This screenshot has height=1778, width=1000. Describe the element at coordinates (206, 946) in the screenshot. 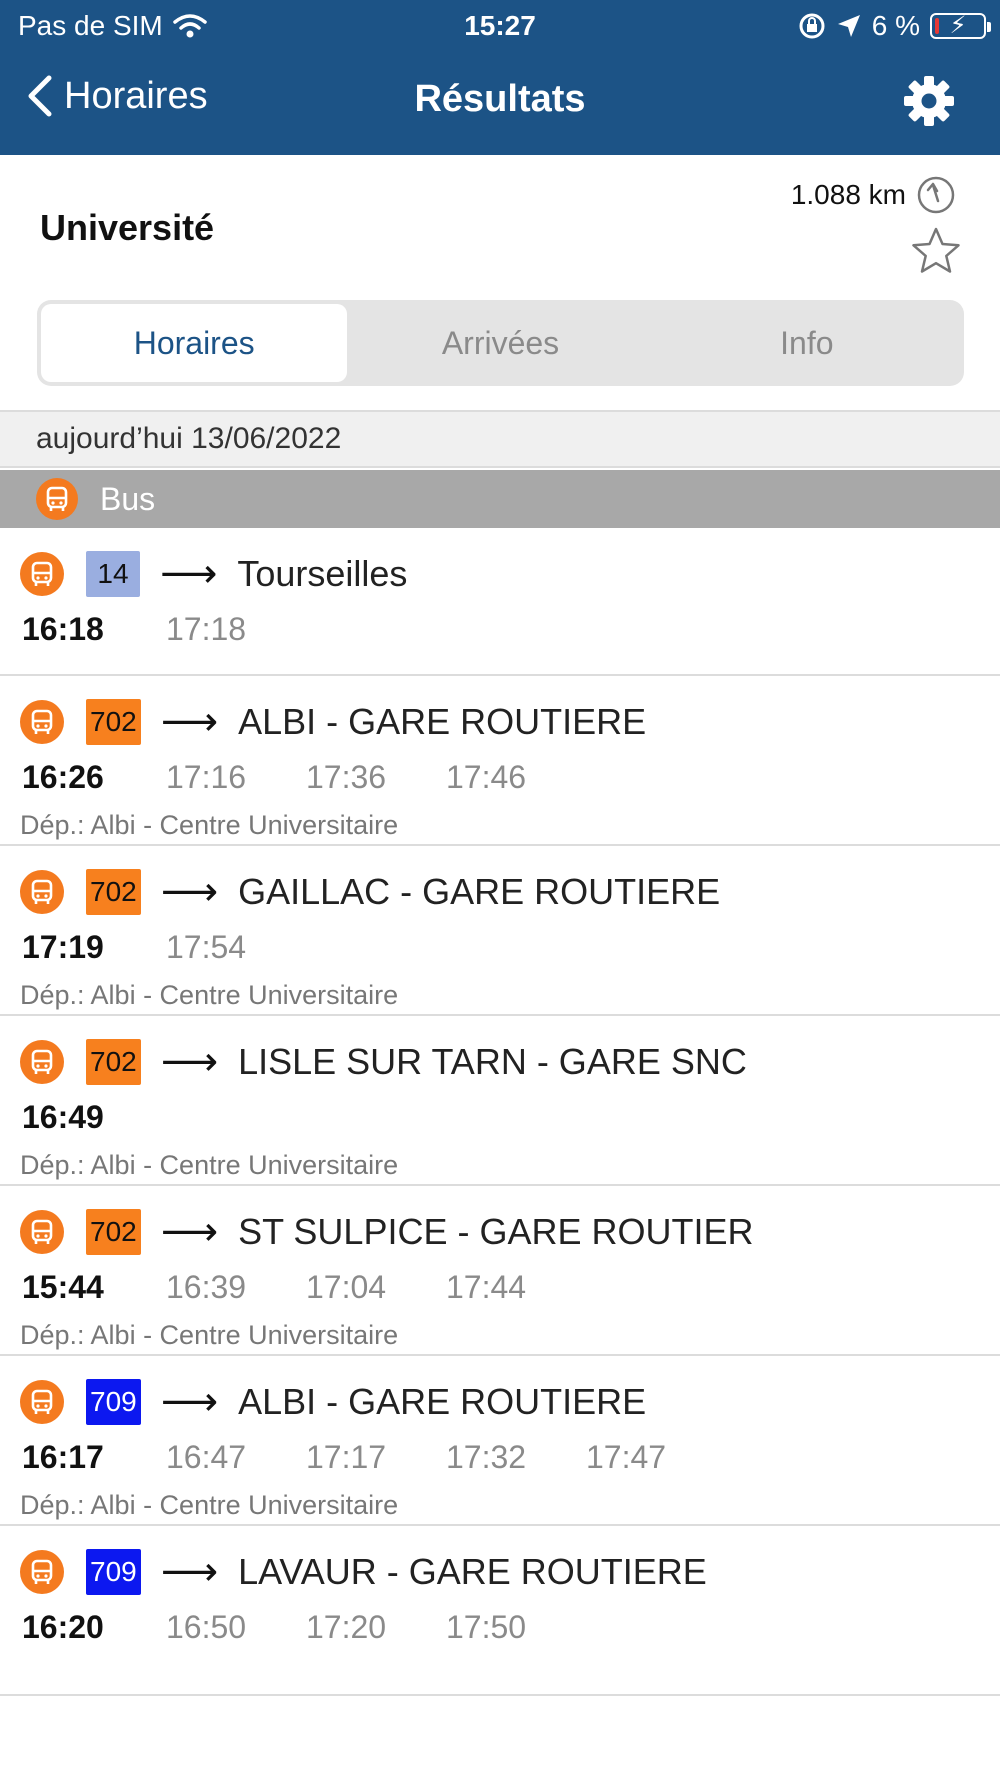

I see `later-departure-time: 17:54` at that location.